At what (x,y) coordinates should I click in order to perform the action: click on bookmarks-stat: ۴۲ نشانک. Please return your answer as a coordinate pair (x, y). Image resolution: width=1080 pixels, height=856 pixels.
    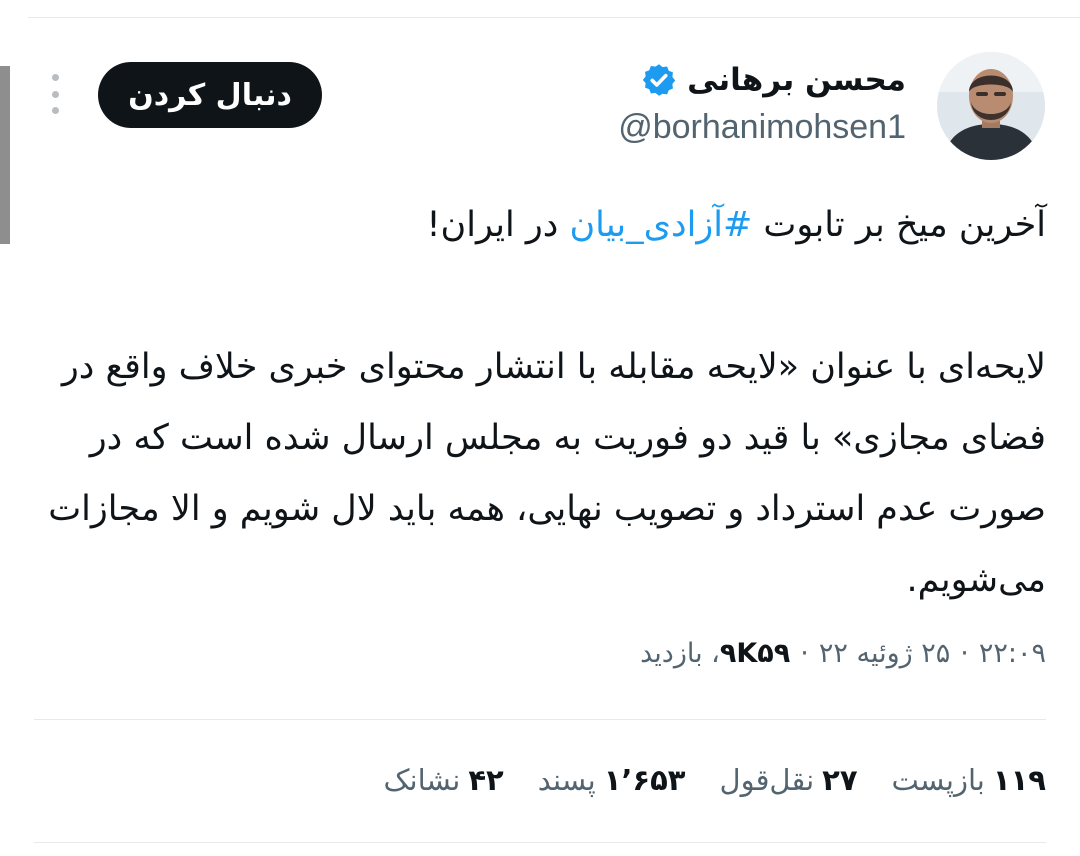
    Looking at the image, I should click on (444, 780).